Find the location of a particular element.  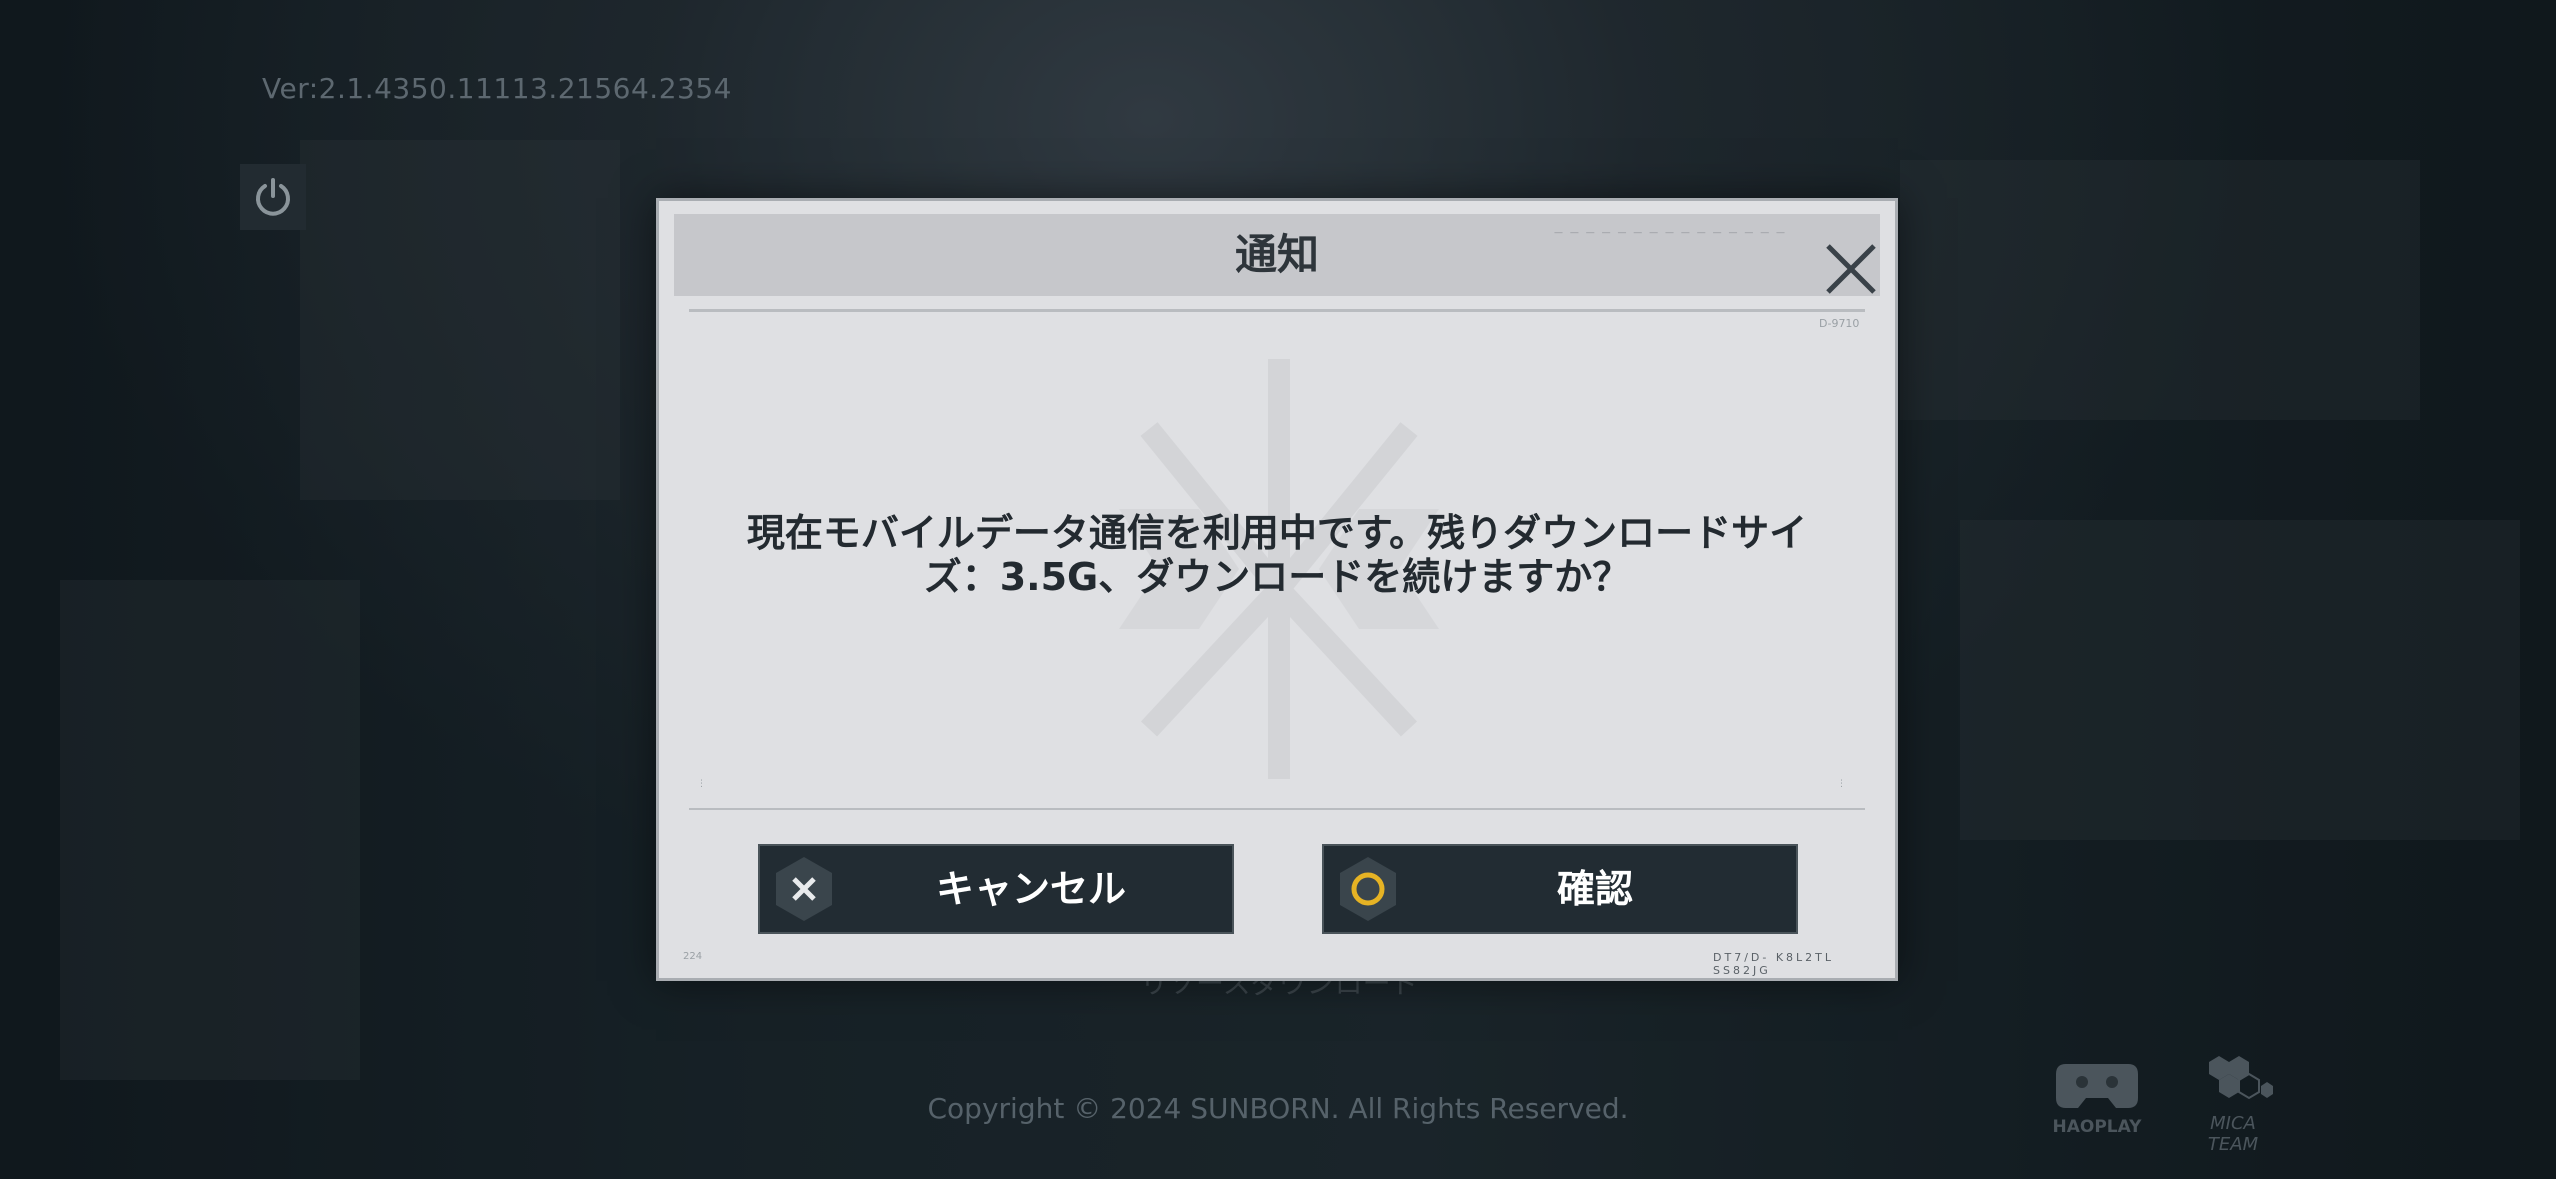

corner-mark-right: ⋮ is located at coordinates (1841, 784).